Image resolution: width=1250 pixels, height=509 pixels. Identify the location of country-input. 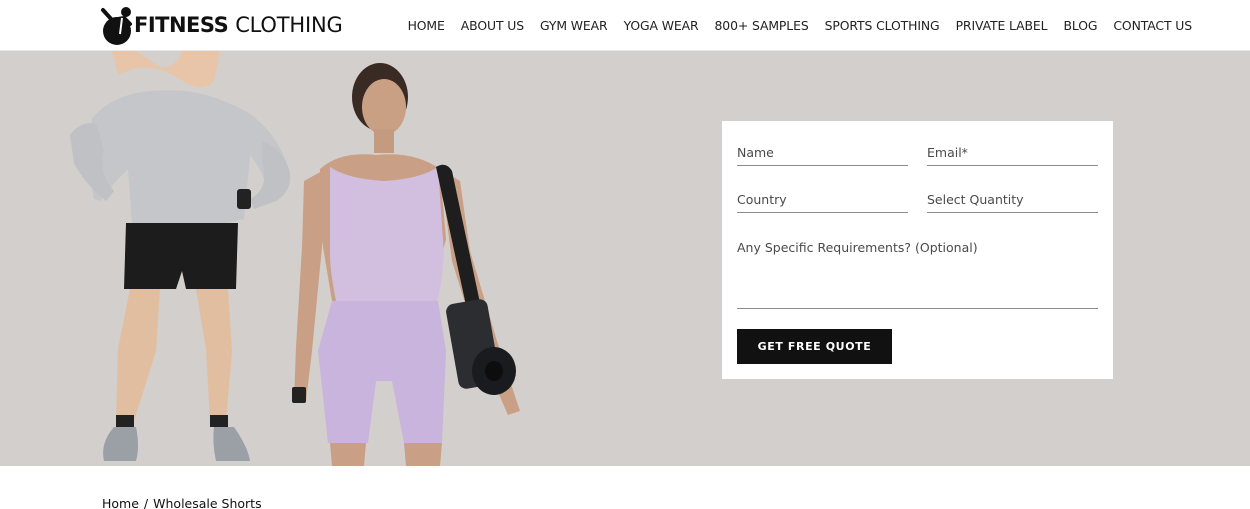
(822, 195).